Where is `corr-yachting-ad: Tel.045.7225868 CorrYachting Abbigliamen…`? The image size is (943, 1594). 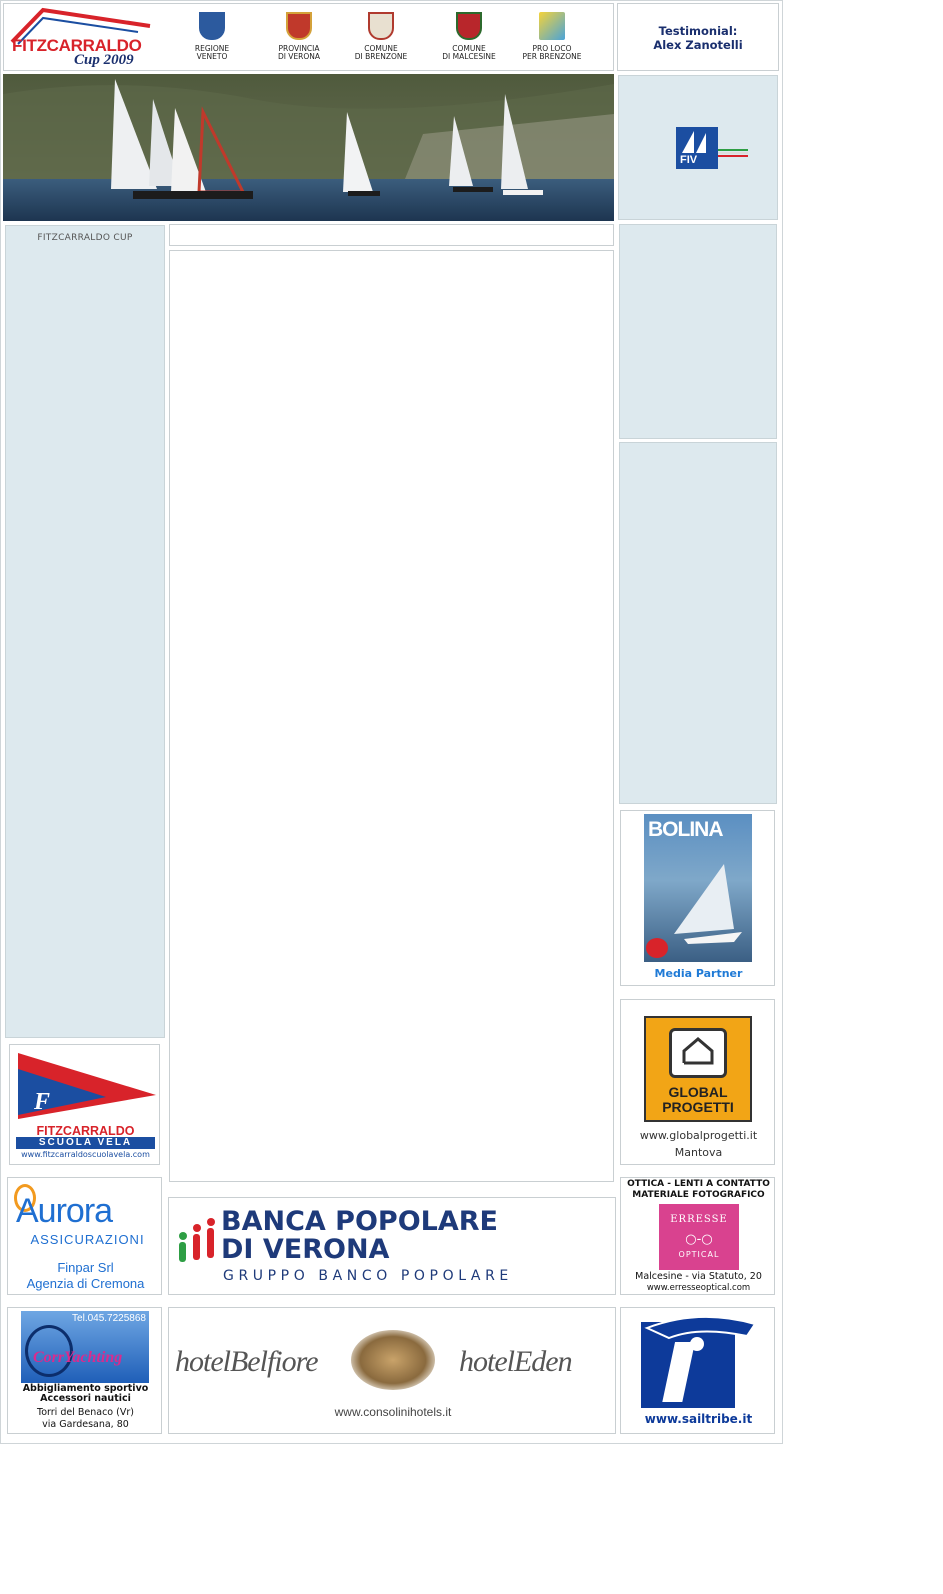
corr-yachting-ad: Tel.045.7225868 CorrYachting Abbigliamen… is located at coordinates (84, 1370).